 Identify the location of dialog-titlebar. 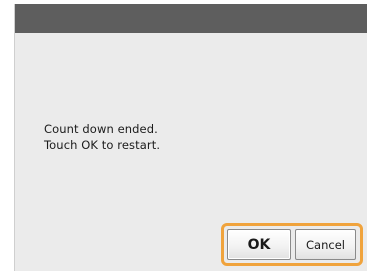
(191, 18).